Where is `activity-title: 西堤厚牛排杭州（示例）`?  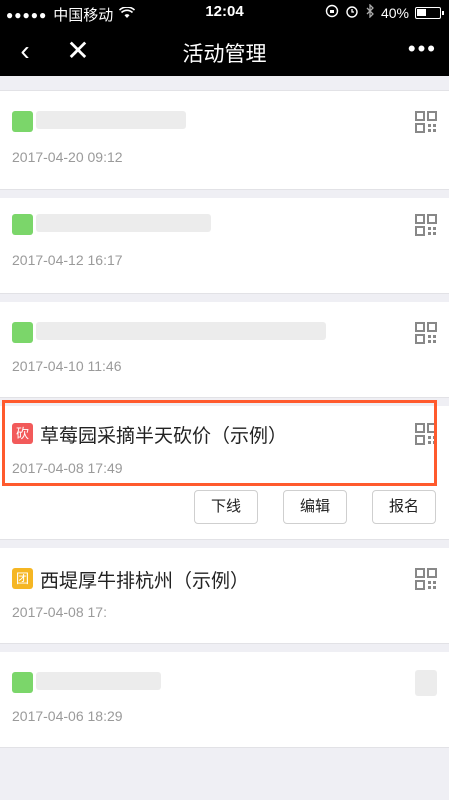
activity-title: 西堤厚牛排杭州（示例） is located at coordinates (145, 581).